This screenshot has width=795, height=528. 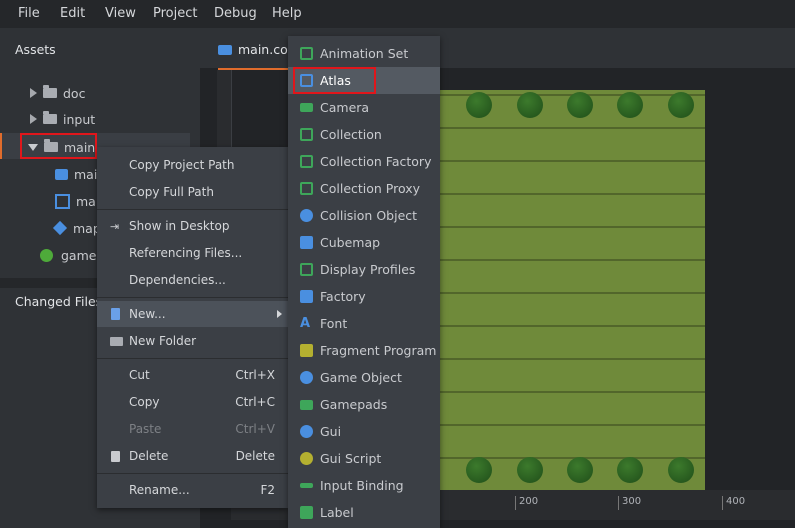 I want to click on changed-files-title: Changed Files, so click(x=59, y=301).